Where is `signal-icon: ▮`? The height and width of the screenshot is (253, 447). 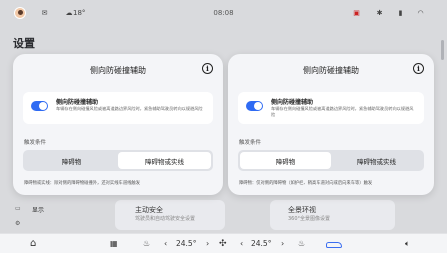
signal-icon: ▮ is located at coordinates (400, 13).